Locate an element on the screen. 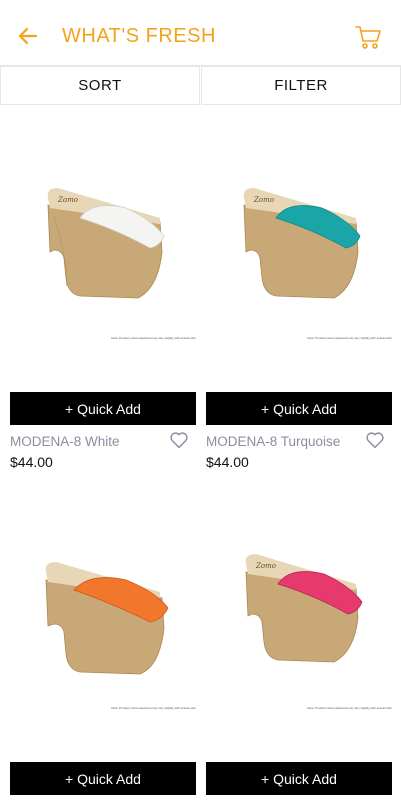  sort-filter-bar: SORT FILTER is located at coordinates (200, 85).